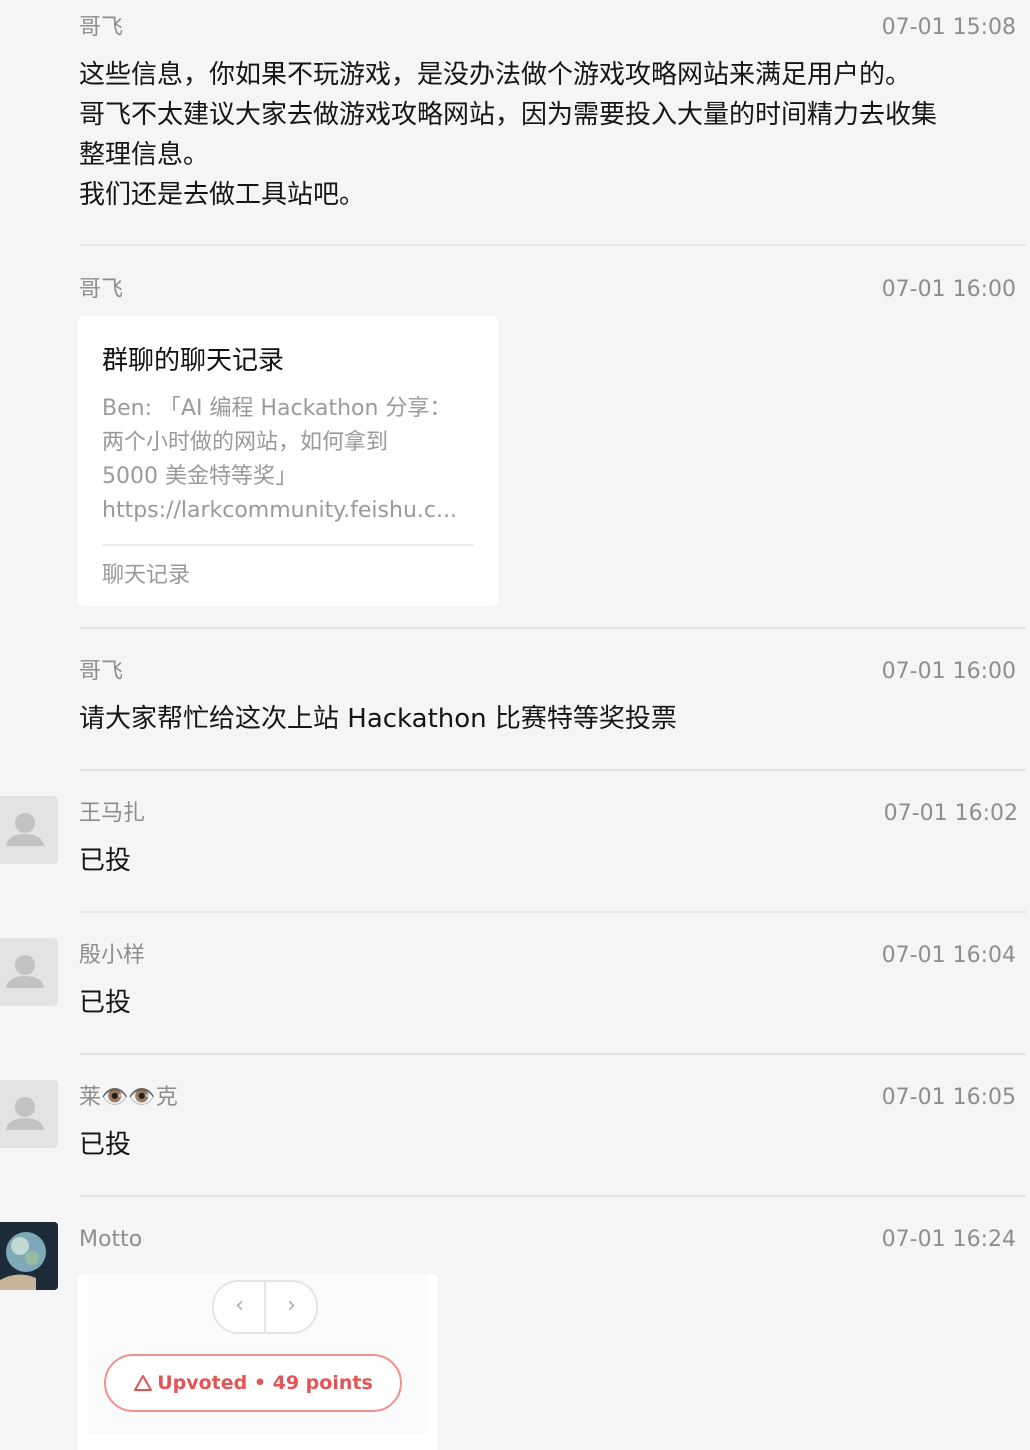  I want to click on card-preview-line: 5000 美金特等奖」, so click(199, 476).